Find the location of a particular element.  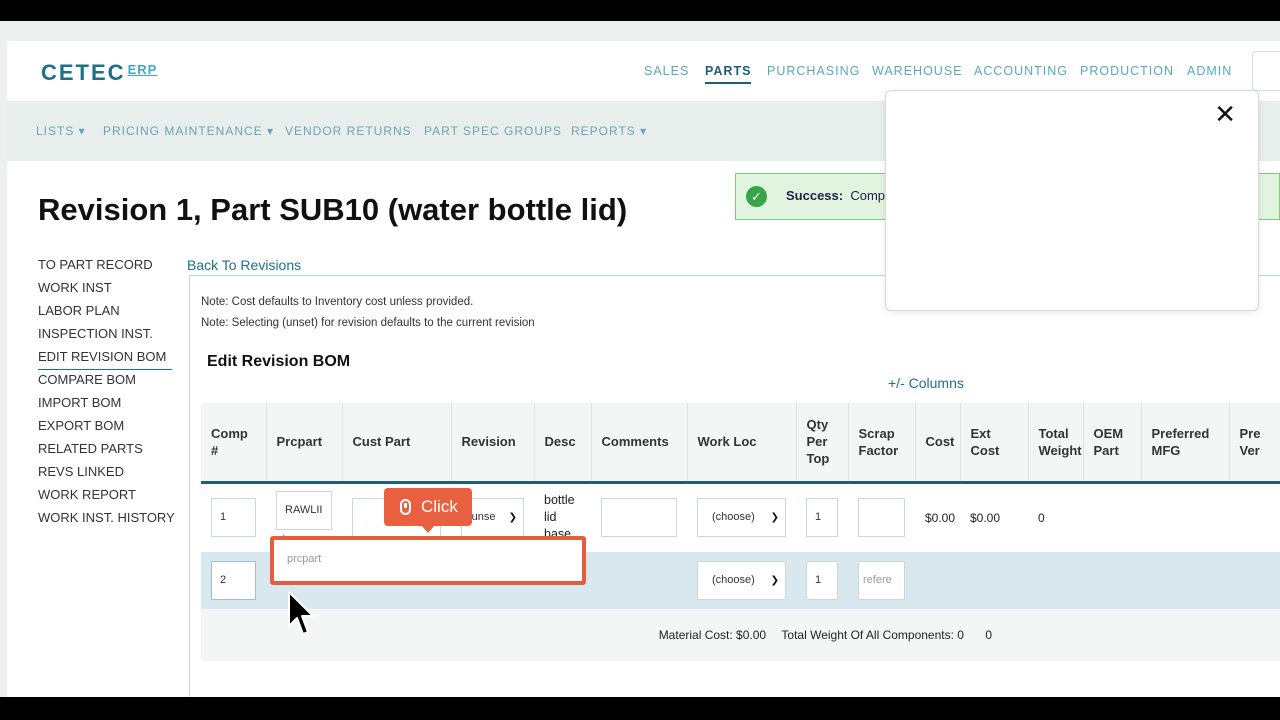

col-header-revision: Revision is located at coordinates (493, 443).